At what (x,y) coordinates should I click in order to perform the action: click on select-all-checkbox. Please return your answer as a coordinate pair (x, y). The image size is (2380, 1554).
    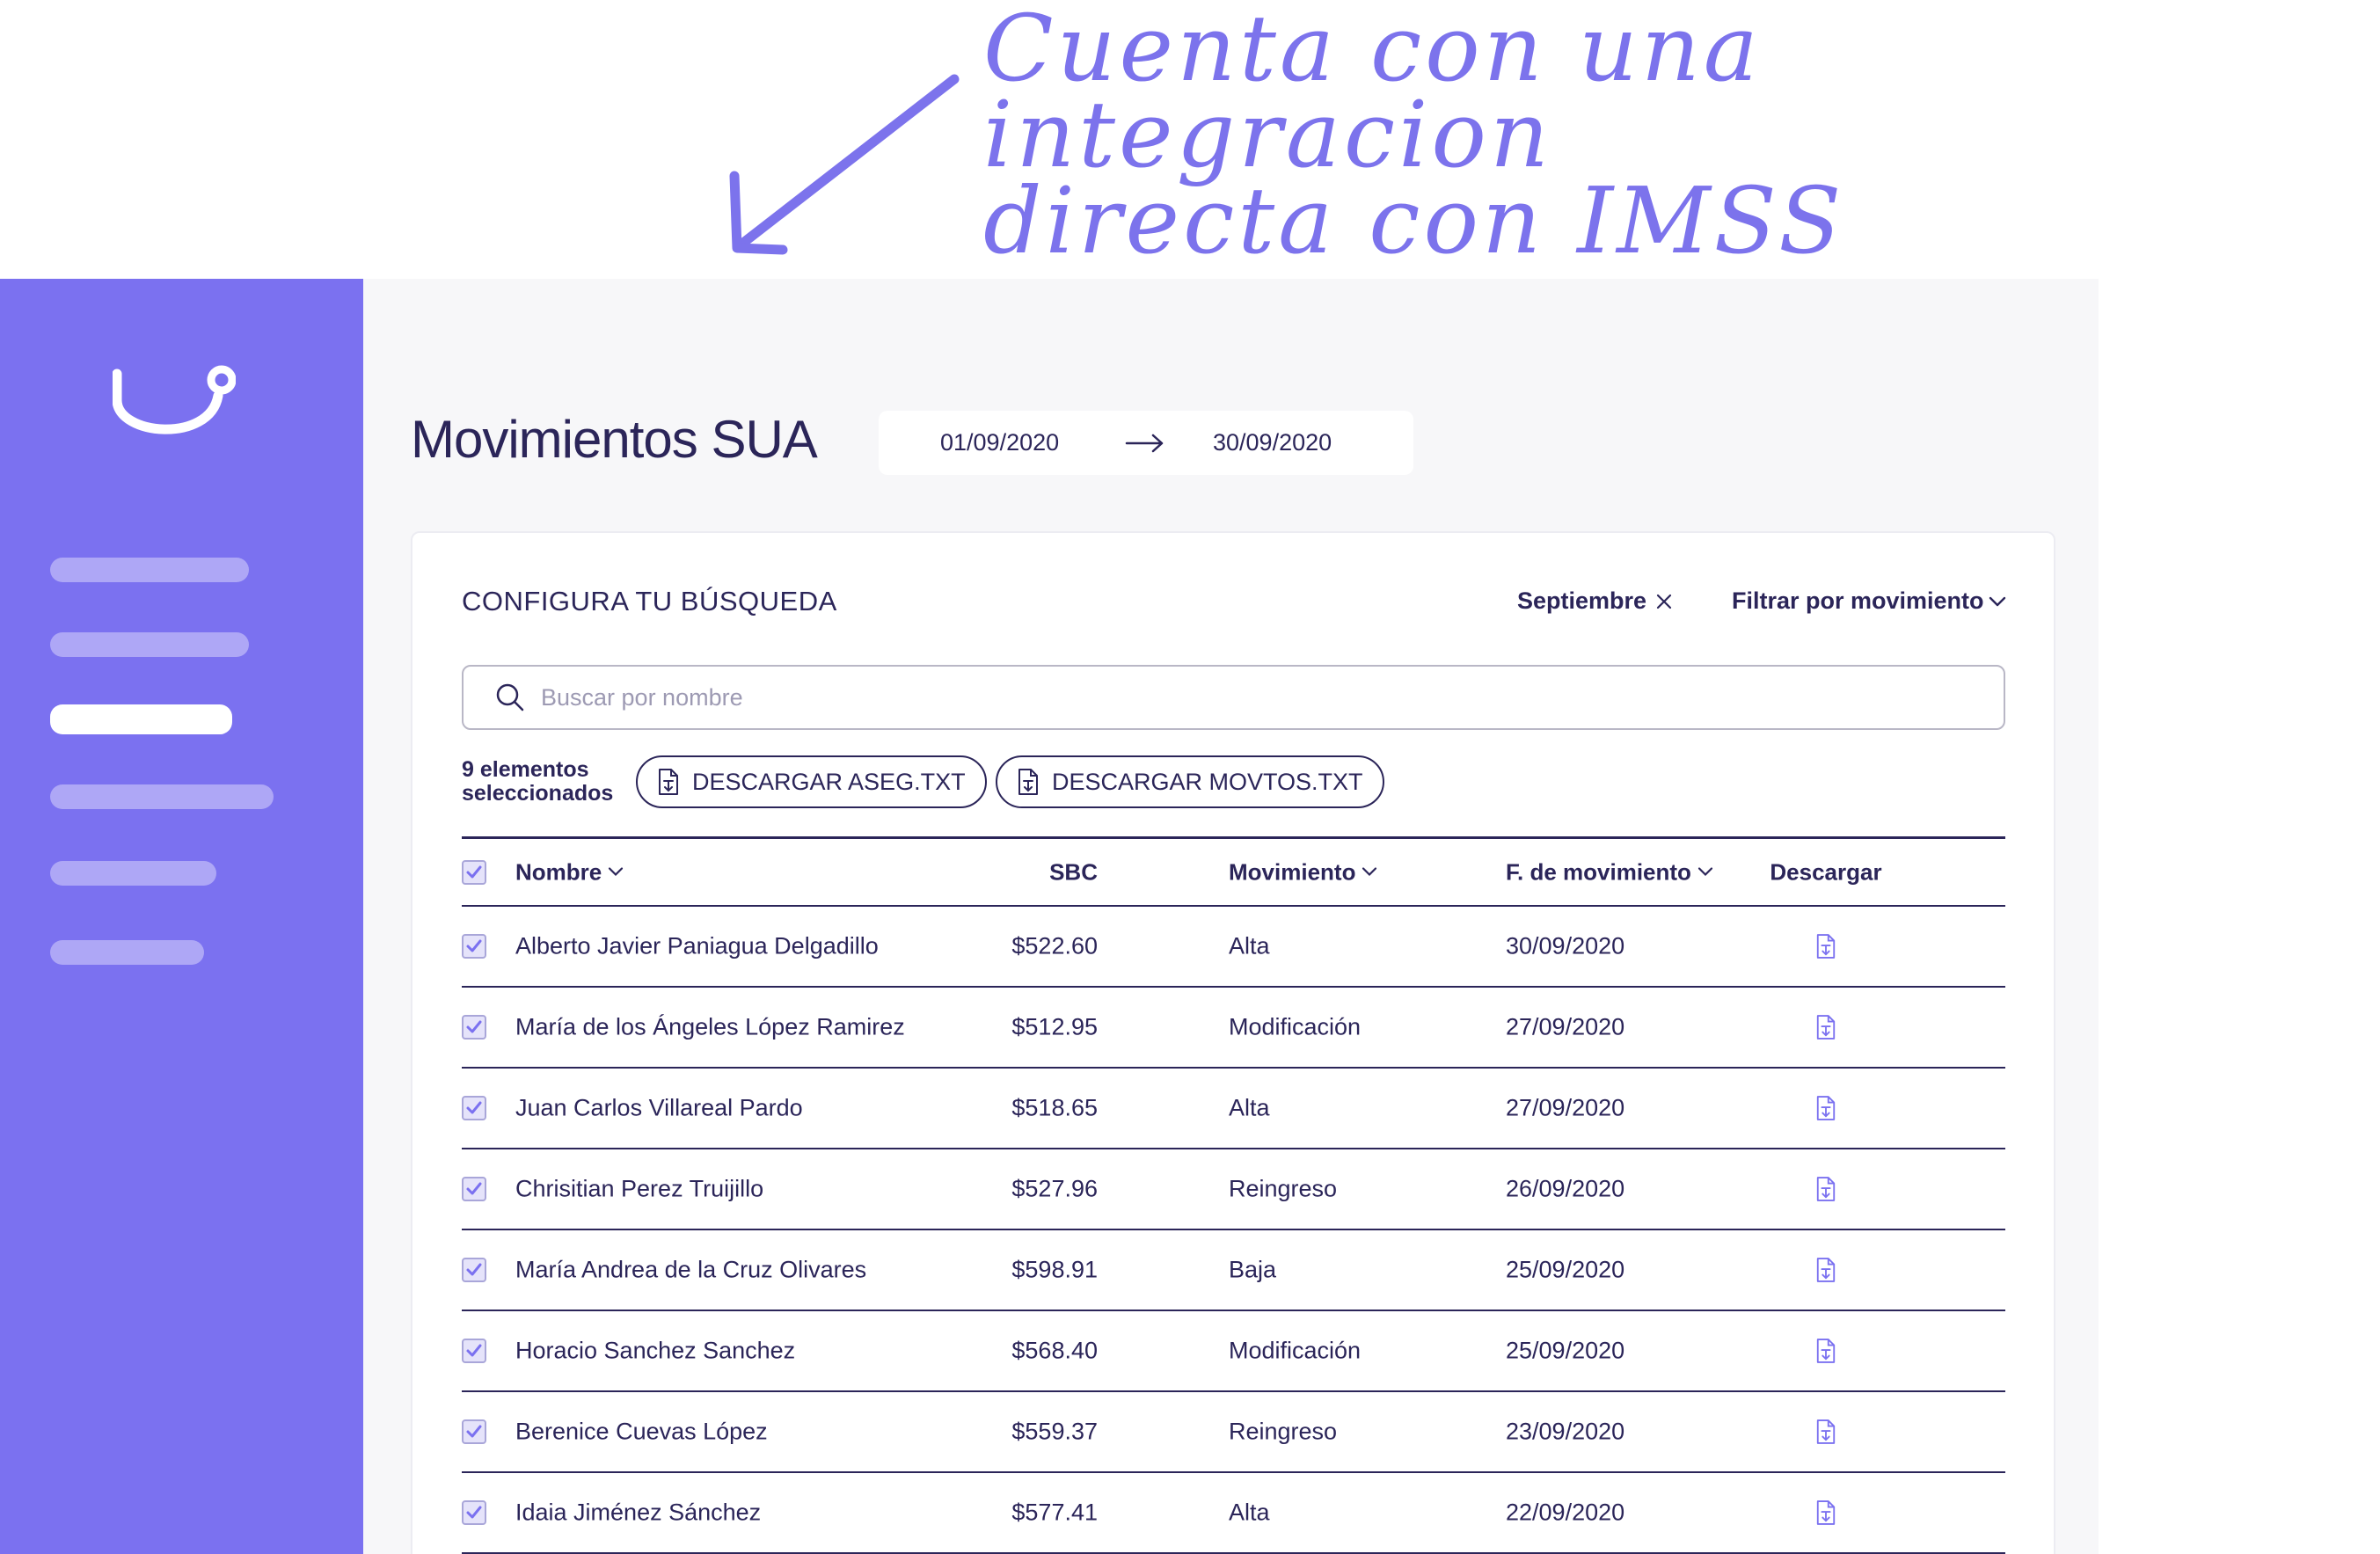
    Looking at the image, I should click on (474, 872).